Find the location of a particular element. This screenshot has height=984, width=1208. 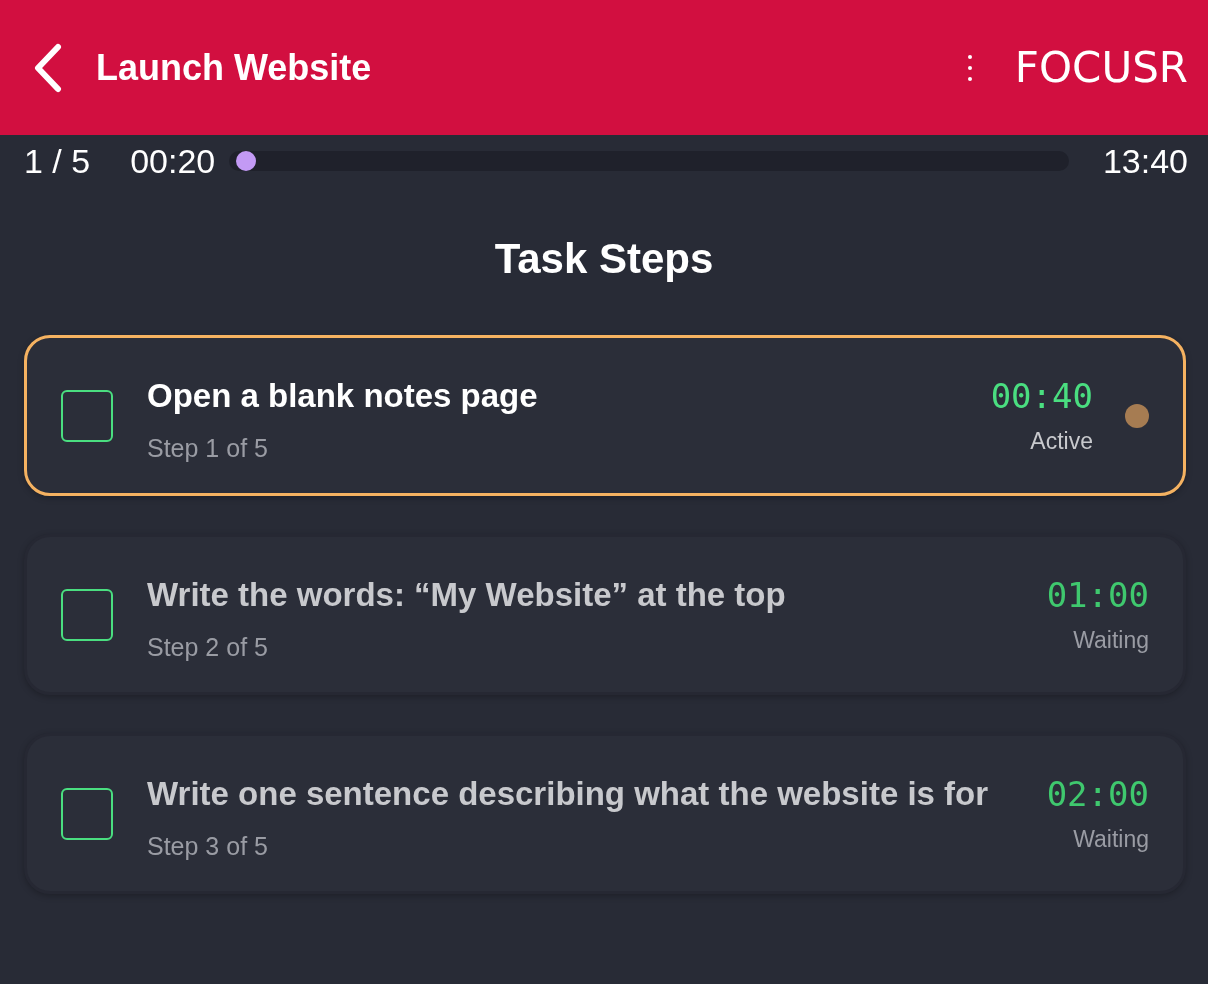

active-dot is located at coordinates (1137, 415).